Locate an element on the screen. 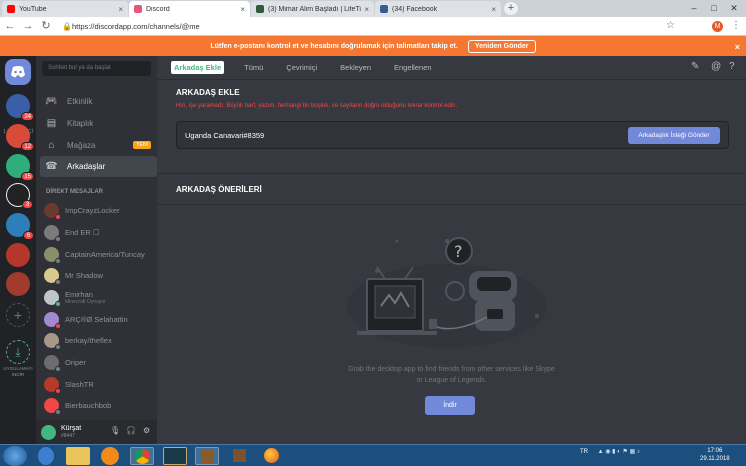 The width and height of the screenshot is (746, 466). friend-suggestions-title: ARKADAŞ ÖNERİLERİ is located at coordinates (219, 189).